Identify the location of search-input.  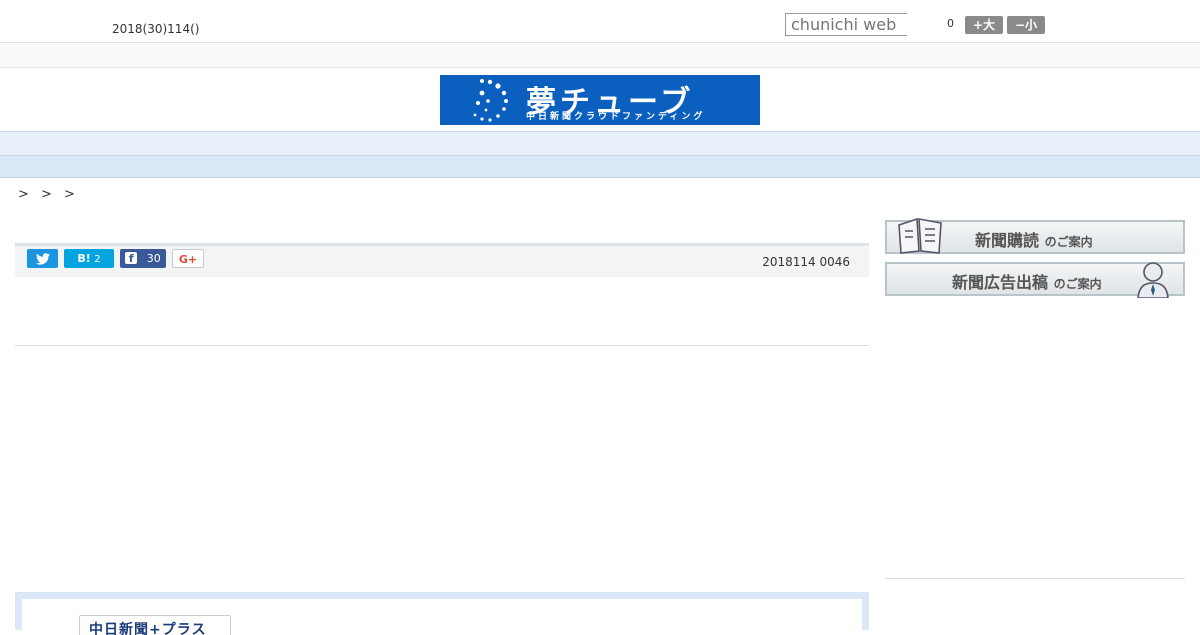
(846, 24).